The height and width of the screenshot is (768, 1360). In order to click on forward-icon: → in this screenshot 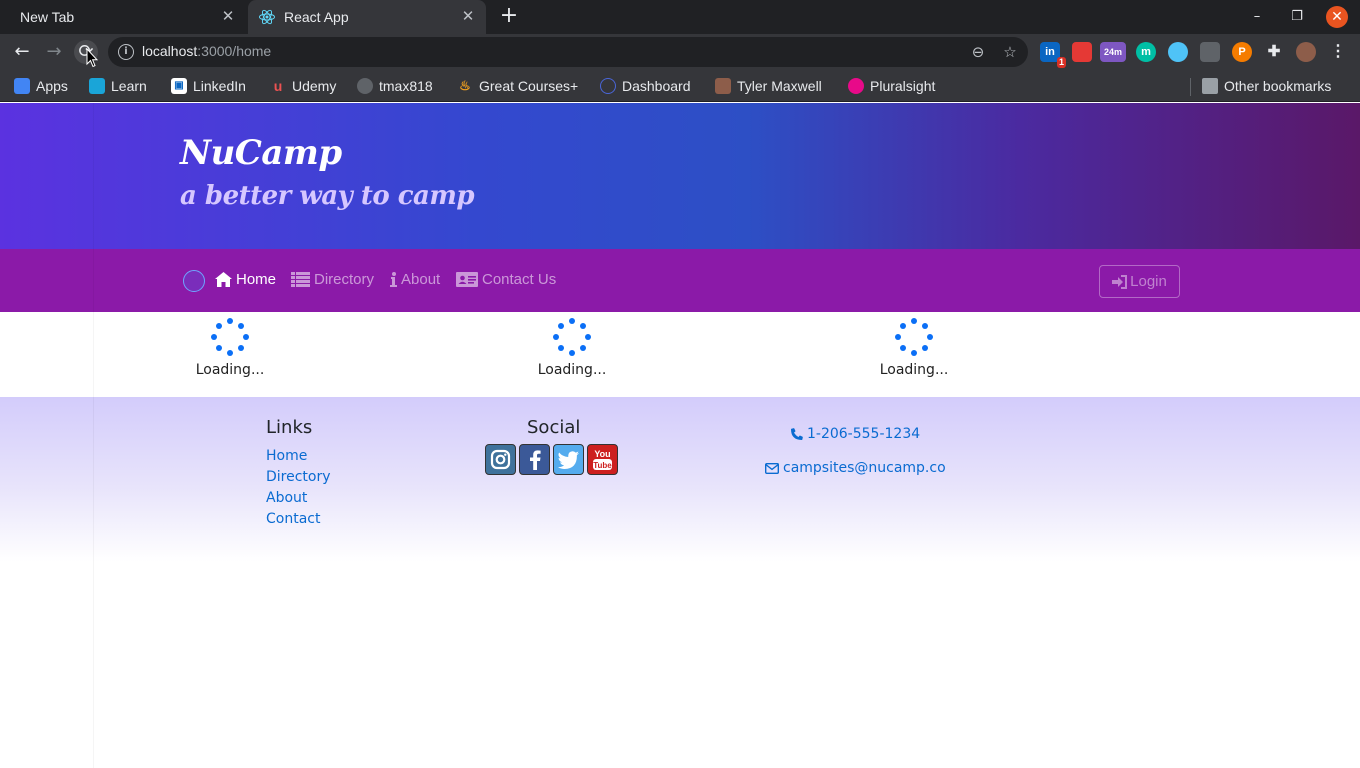, I will do `click(54, 52)`.